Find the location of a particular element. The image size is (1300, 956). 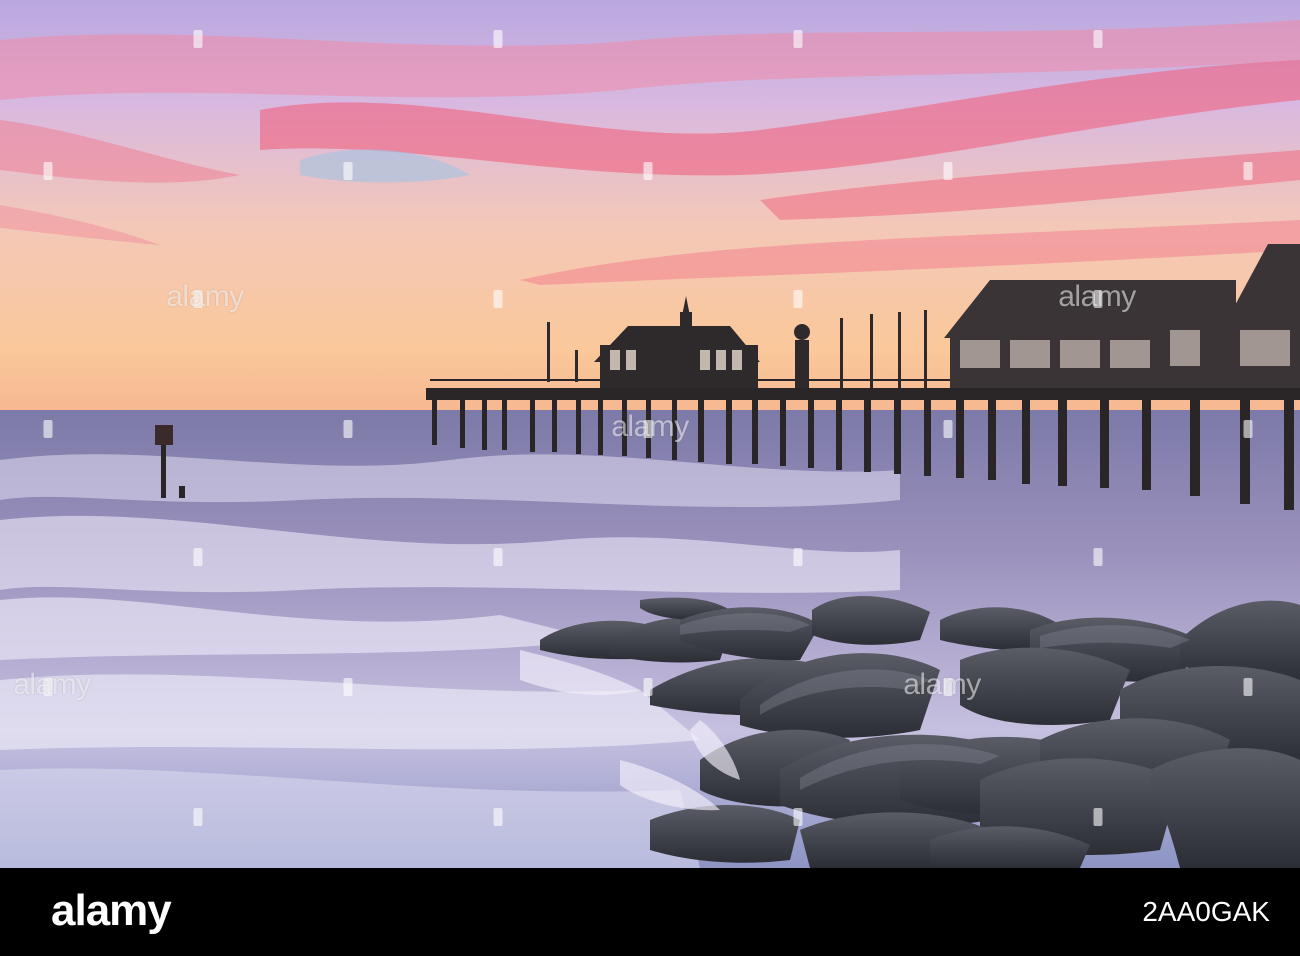

clock-tower is located at coordinates (802, 356).